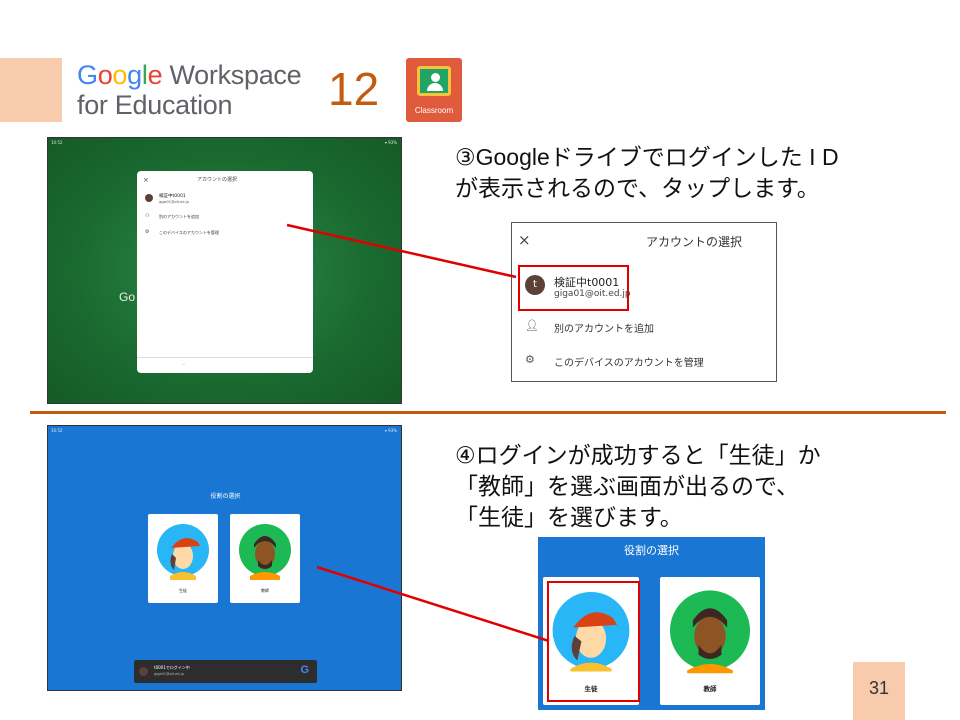 Image resolution: width=960 pixels, height=720 pixels. I want to click on classroom-label: Classroom, so click(434, 110).